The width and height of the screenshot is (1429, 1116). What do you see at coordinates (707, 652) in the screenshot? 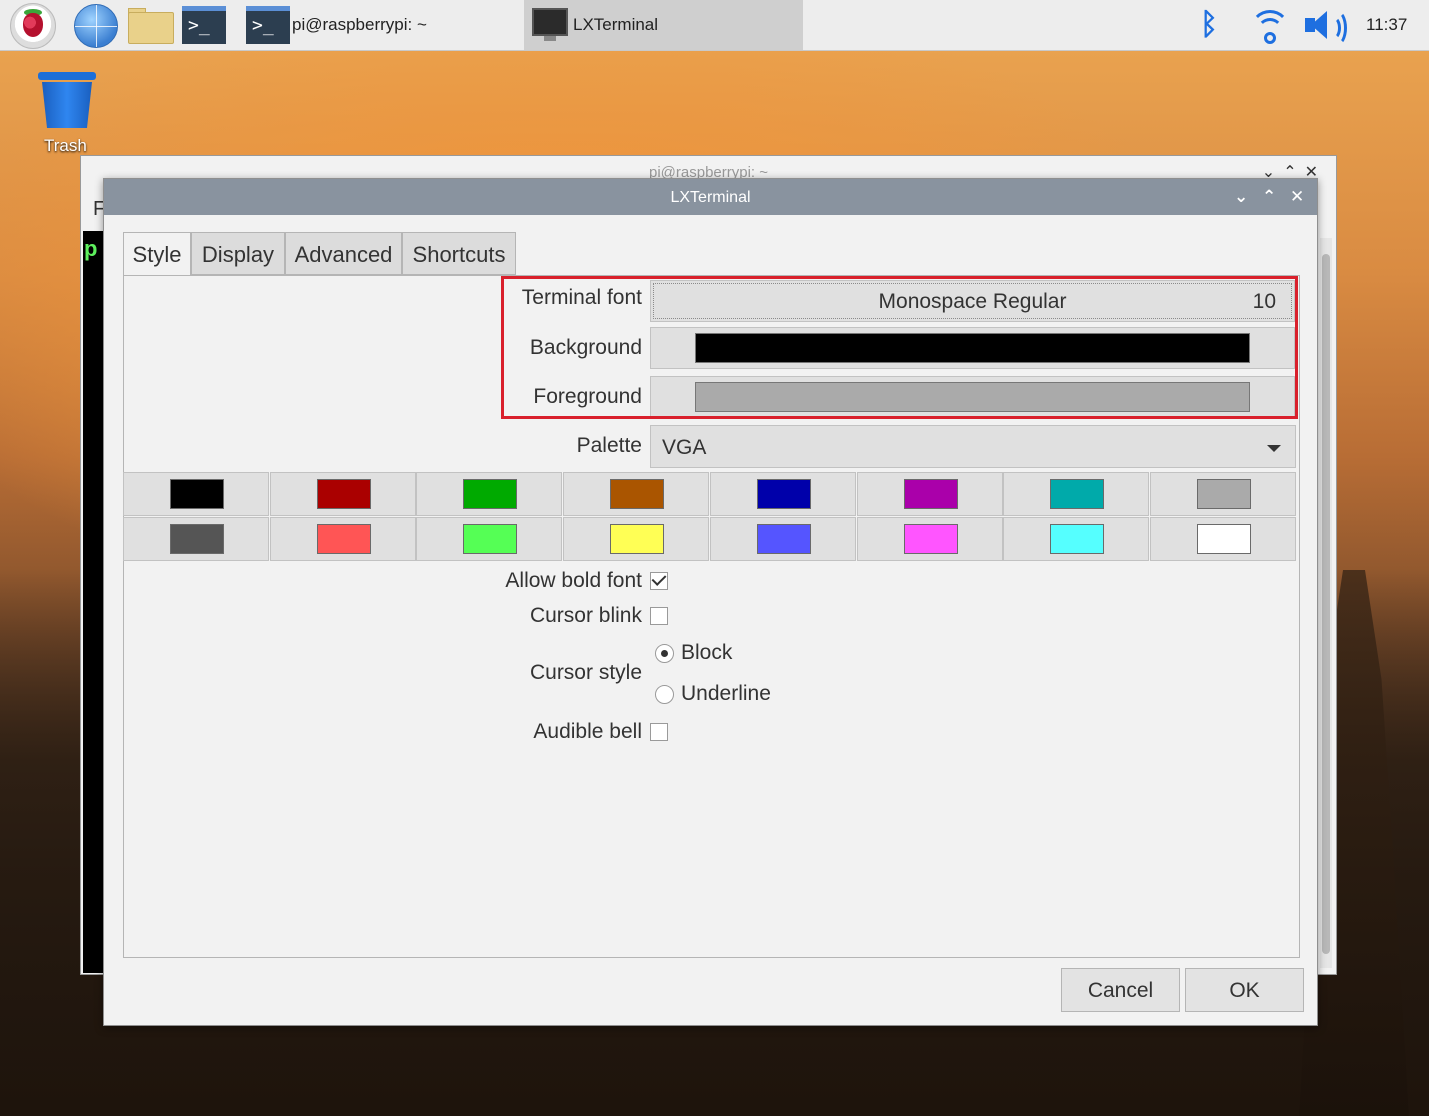
I see `cursor-block-label: Block` at bounding box center [707, 652].